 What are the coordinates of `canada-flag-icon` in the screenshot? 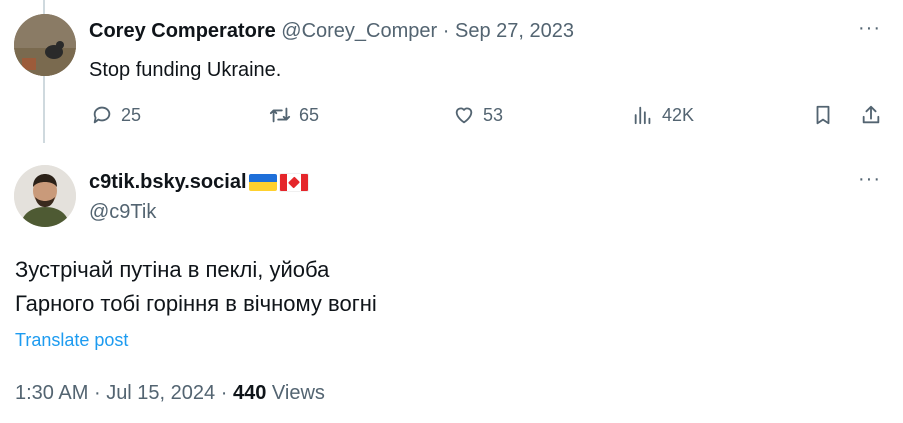 It's located at (293, 182).